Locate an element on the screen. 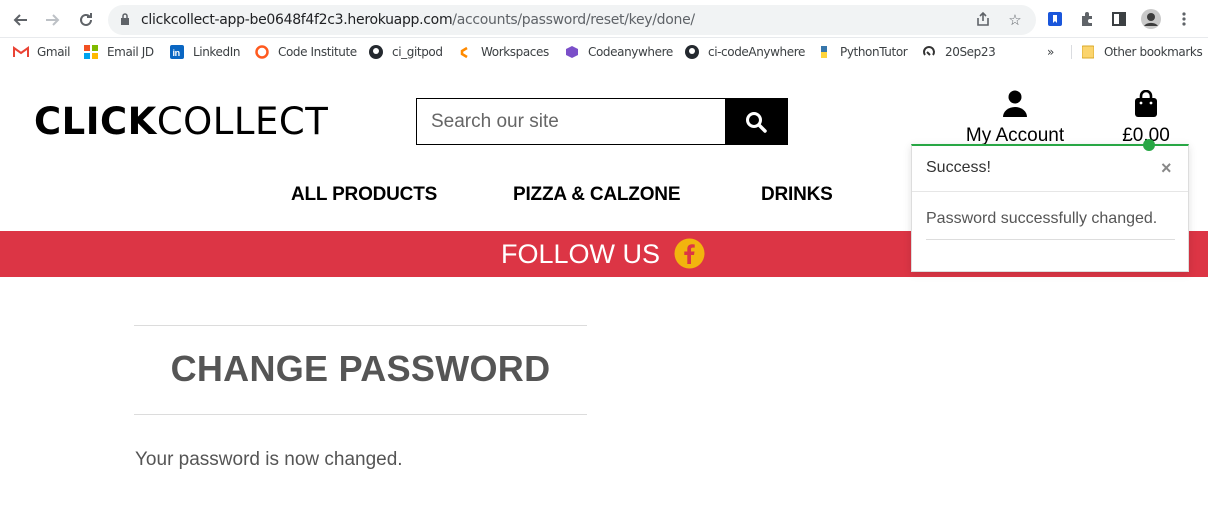  site-logo: CLICKCOLLECT is located at coordinates (181, 121).